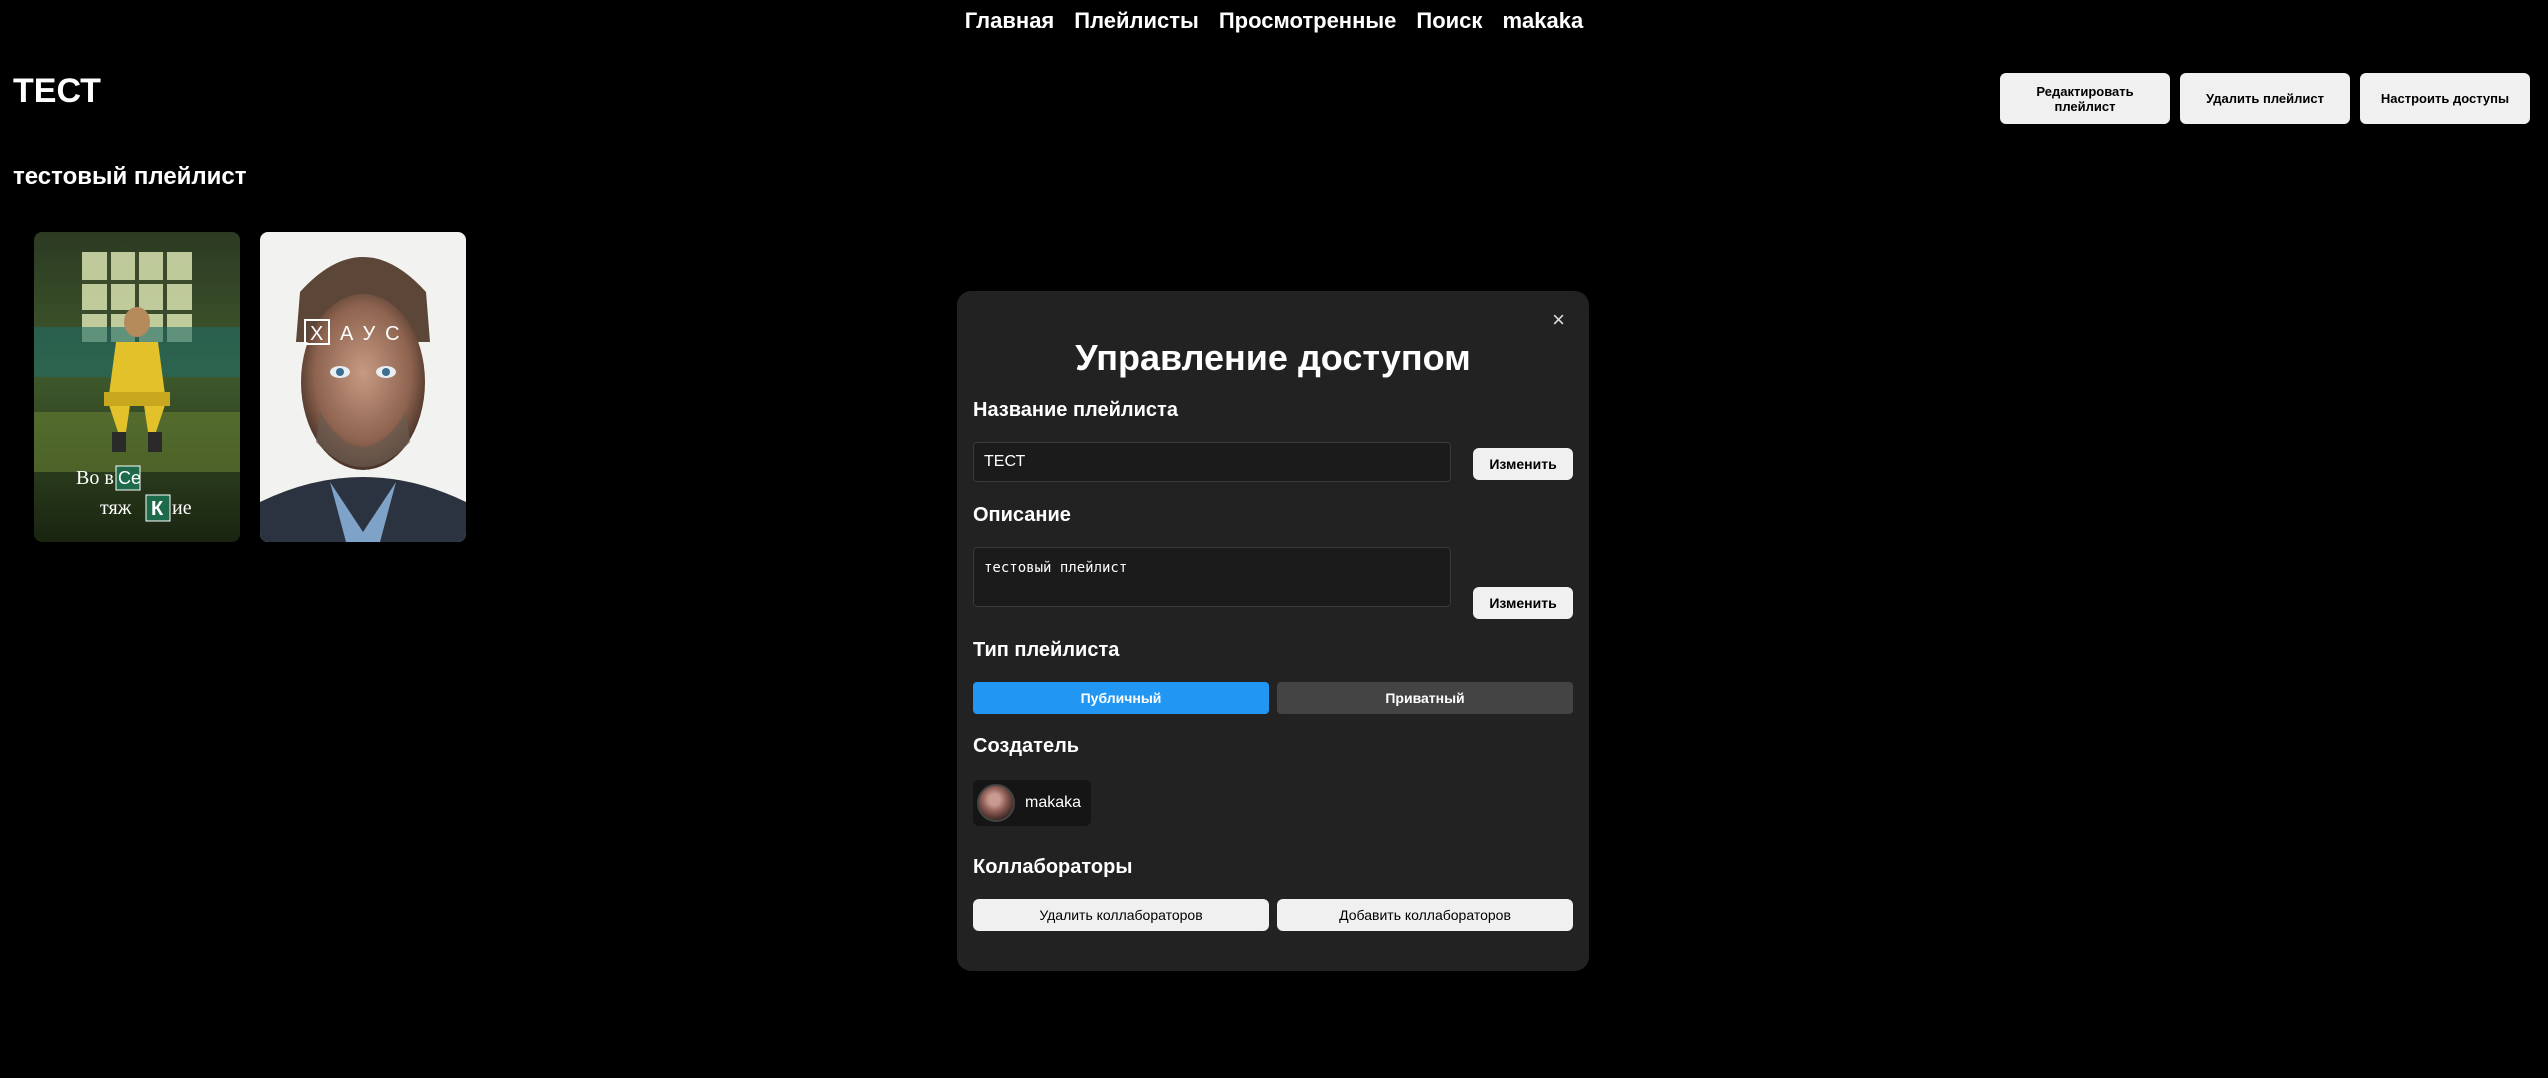 This screenshot has height=1078, width=2548. Describe the element at coordinates (1558, 320) in the screenshot. I see `close-icon: ×` at that location.